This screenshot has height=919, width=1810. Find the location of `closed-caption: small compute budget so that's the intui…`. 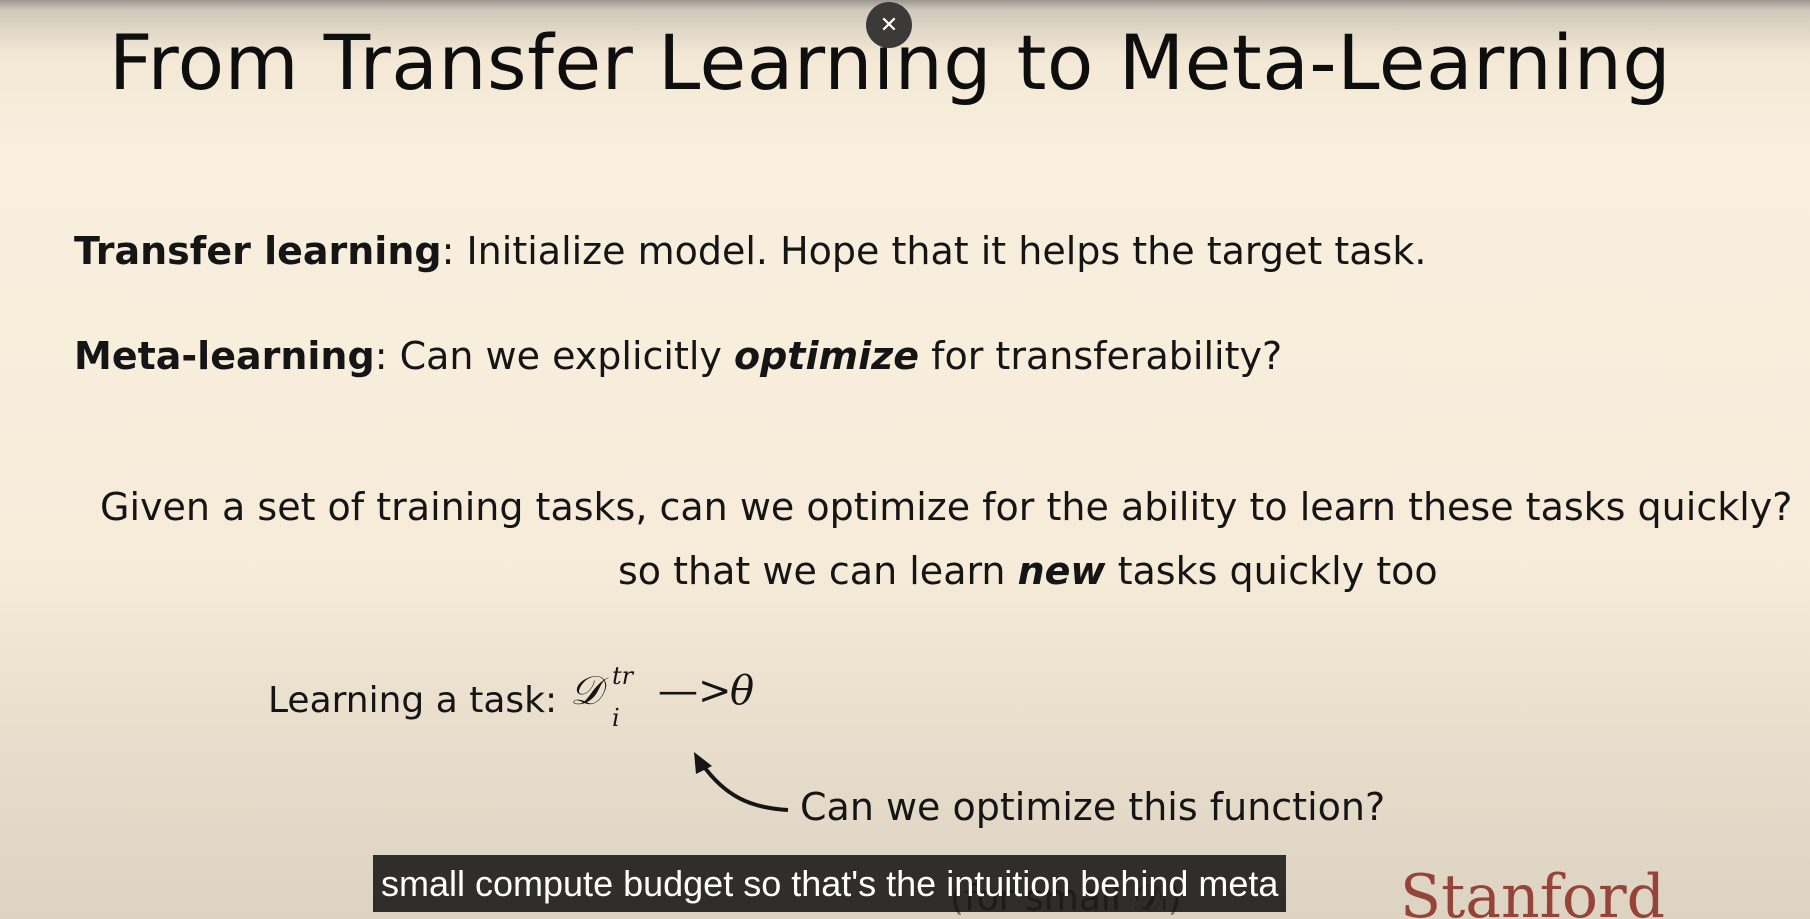

closed-caption: small compute budget so that's the intui… is located at coordinates (830, 883).